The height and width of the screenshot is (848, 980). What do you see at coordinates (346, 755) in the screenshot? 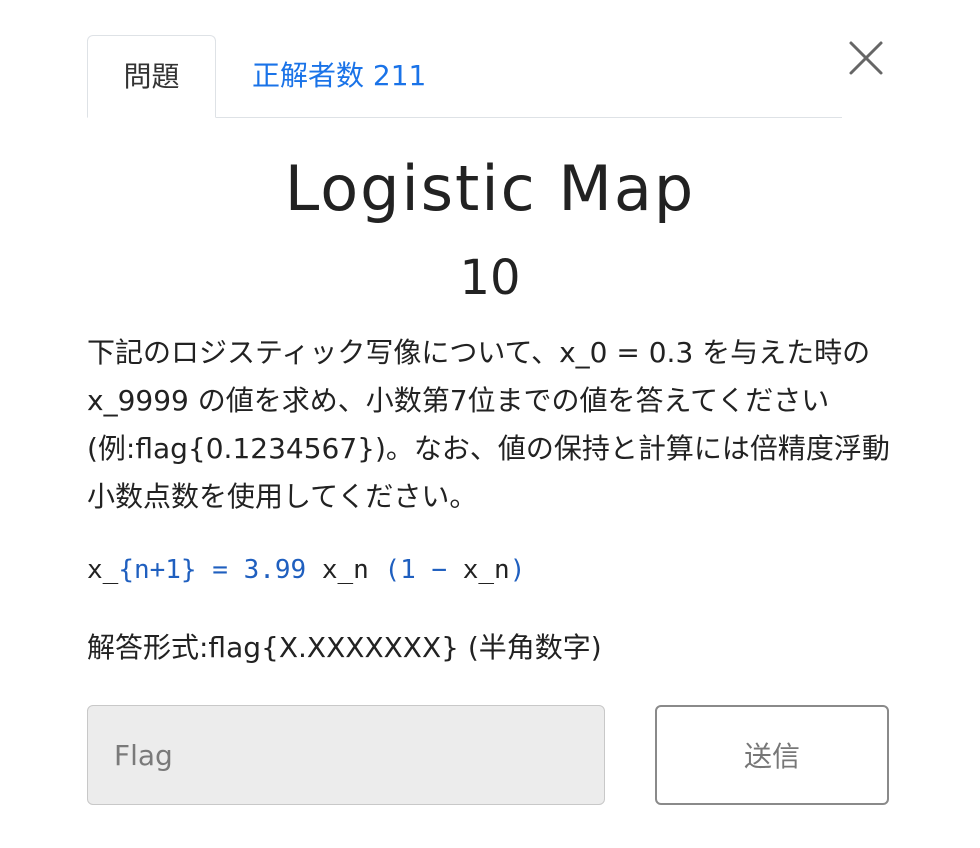
I see `flag-input` at bounding box center [346, 755].